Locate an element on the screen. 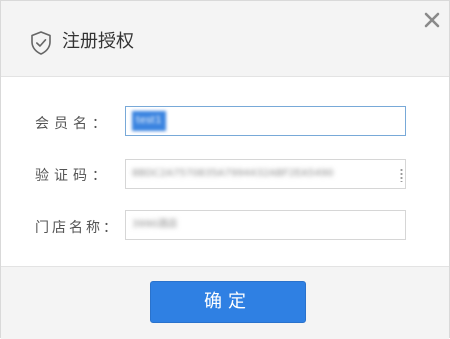  verification-code-label: 验证码： is located at coordinates (73, 176).